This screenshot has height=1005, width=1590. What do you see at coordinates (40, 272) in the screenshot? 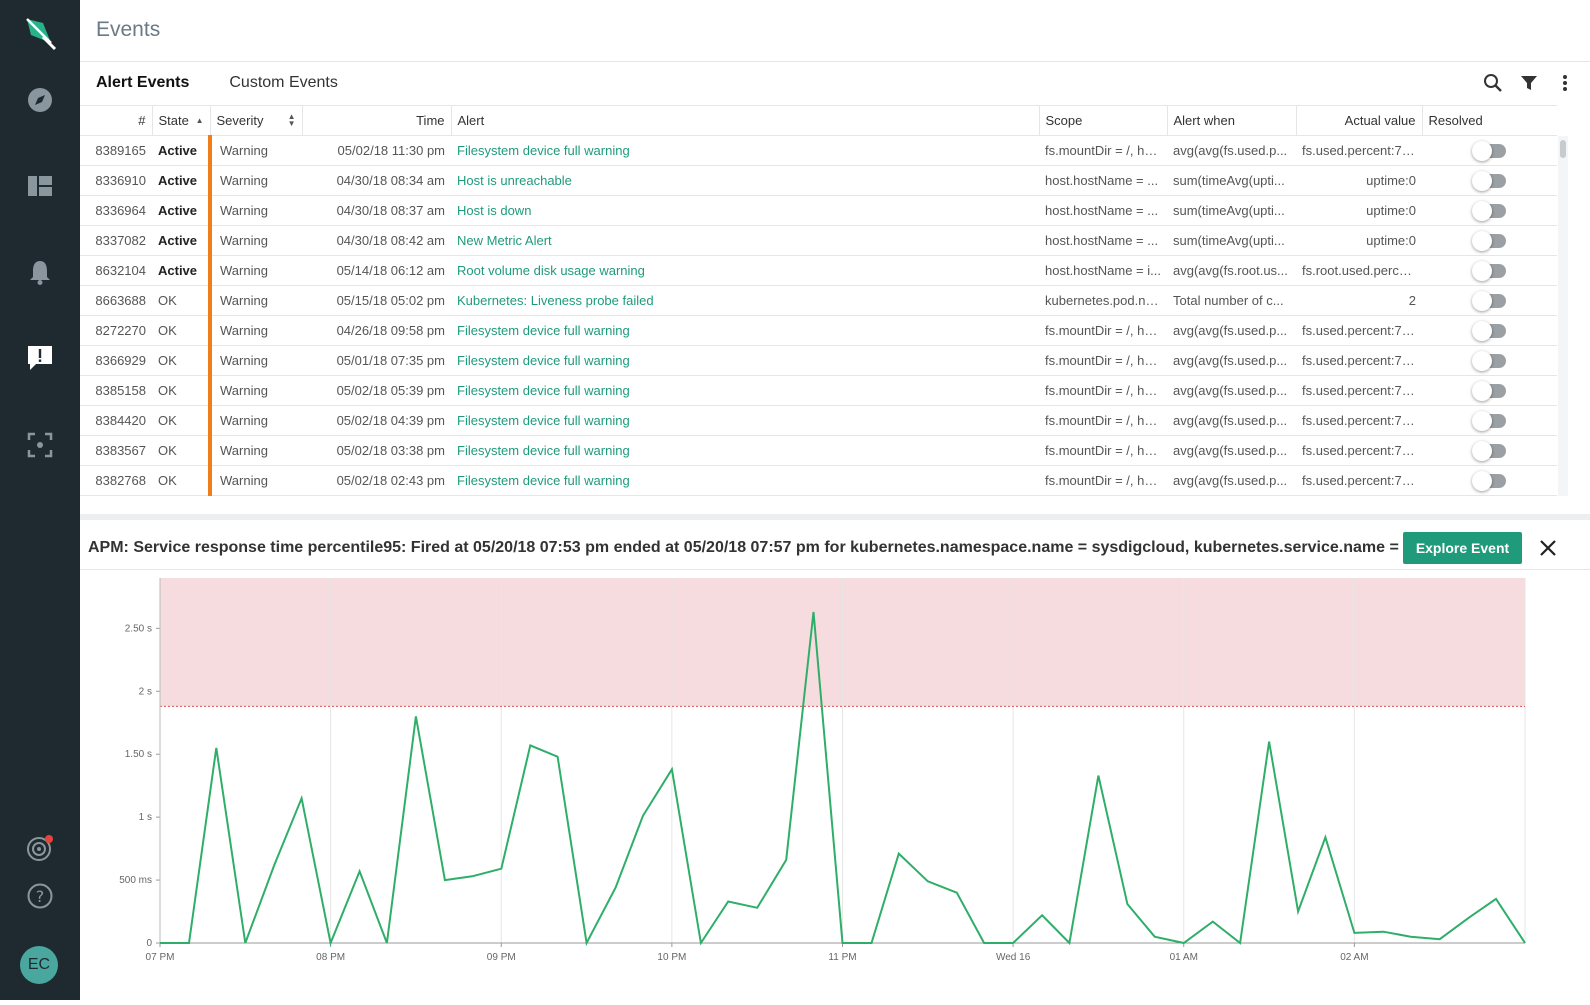
I see `alerts-icon` at bounding box center [40, 272].